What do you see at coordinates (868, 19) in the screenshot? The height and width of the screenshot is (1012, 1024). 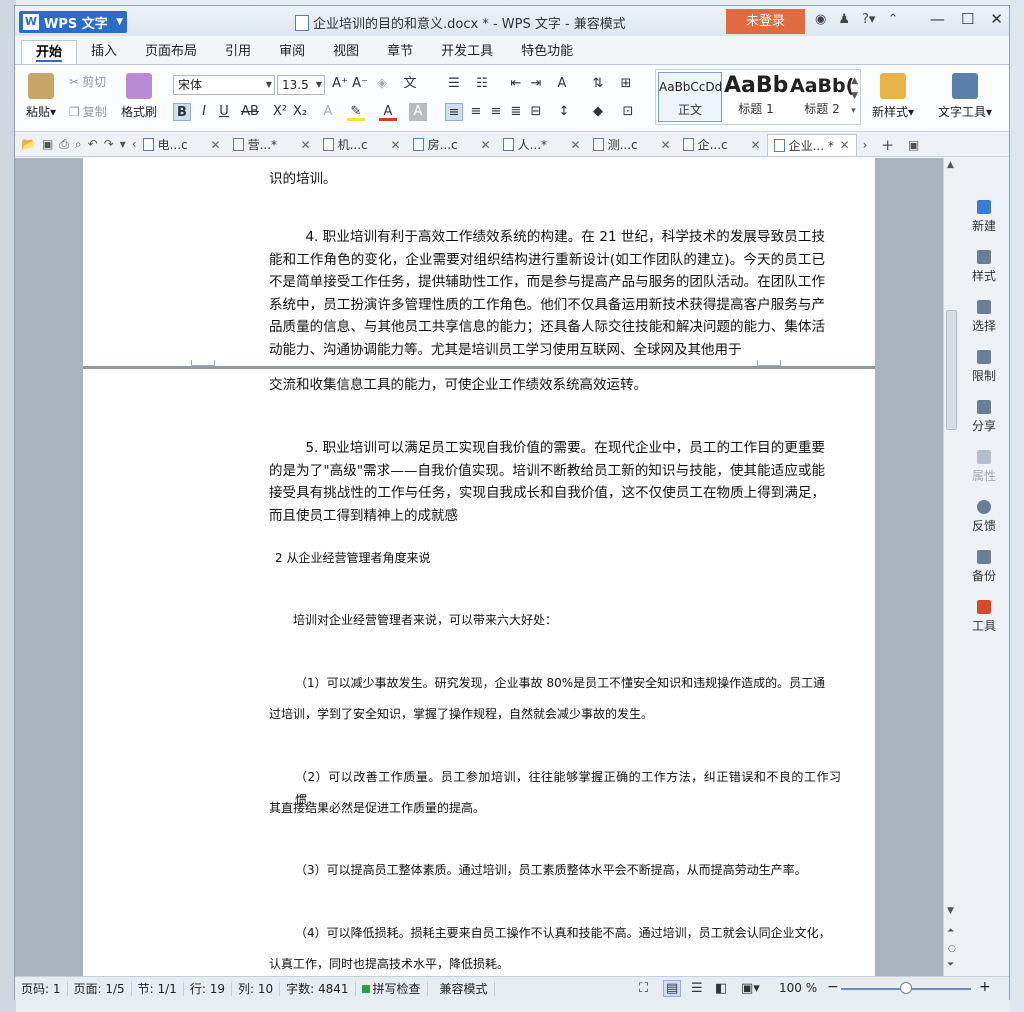 I see `help-icon: ?▾` at bounding box center [868, 19].